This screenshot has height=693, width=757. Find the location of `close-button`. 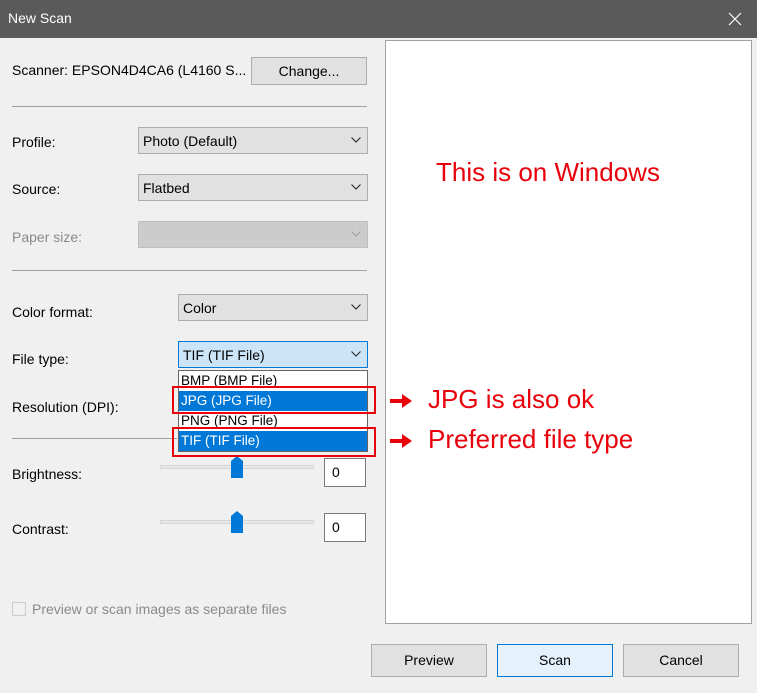

close-button is located at coordinates (735, 19).